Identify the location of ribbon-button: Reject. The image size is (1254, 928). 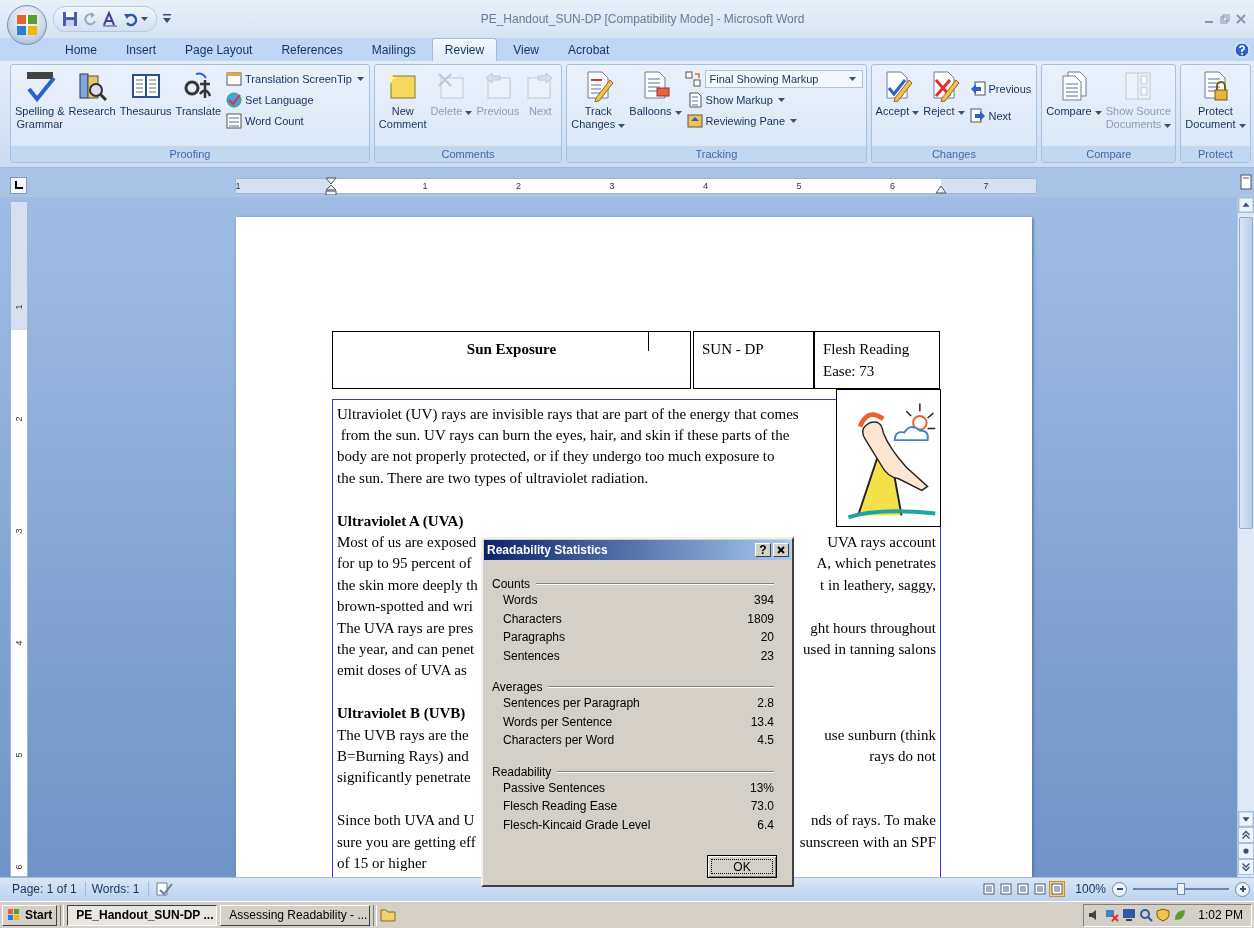
(944, 94).